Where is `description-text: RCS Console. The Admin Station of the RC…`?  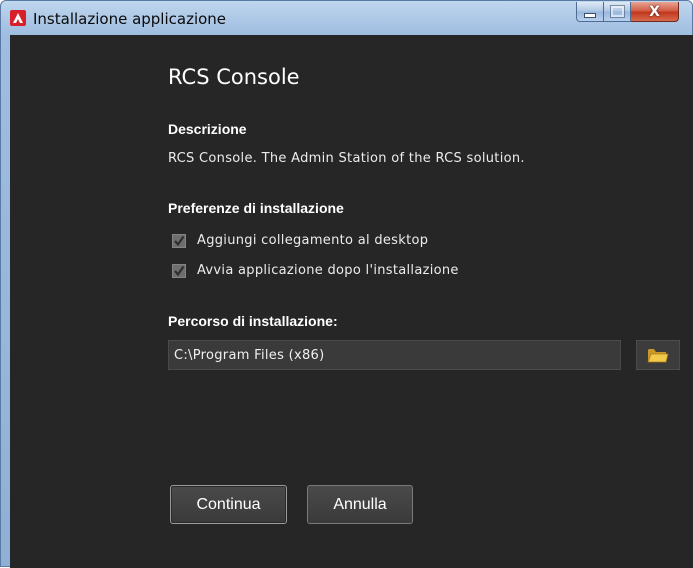
description-text: RCS Console. The Admin Station of the RC… is located at coordinates (346, 158).